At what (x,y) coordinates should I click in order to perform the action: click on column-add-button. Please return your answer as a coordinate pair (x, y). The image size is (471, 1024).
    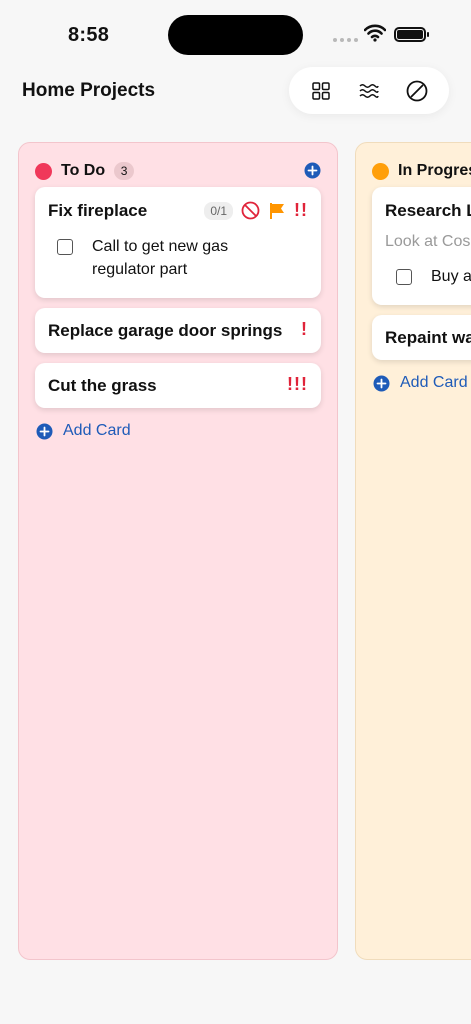
    Looking at the image, I should click on (312, 173).